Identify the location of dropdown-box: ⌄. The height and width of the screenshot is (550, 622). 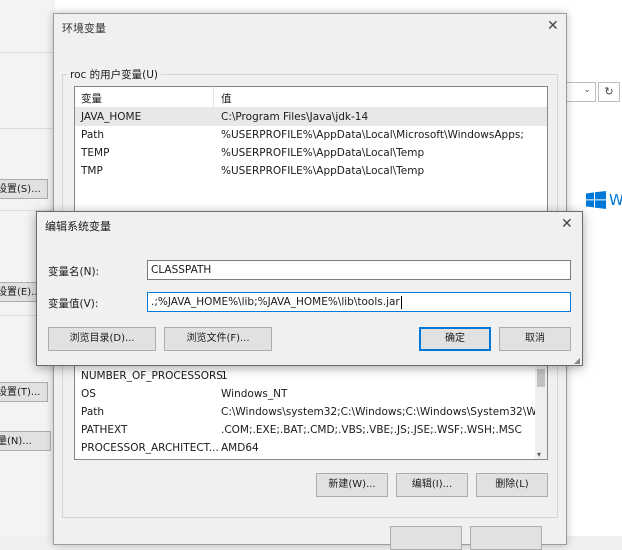
(581, 92).